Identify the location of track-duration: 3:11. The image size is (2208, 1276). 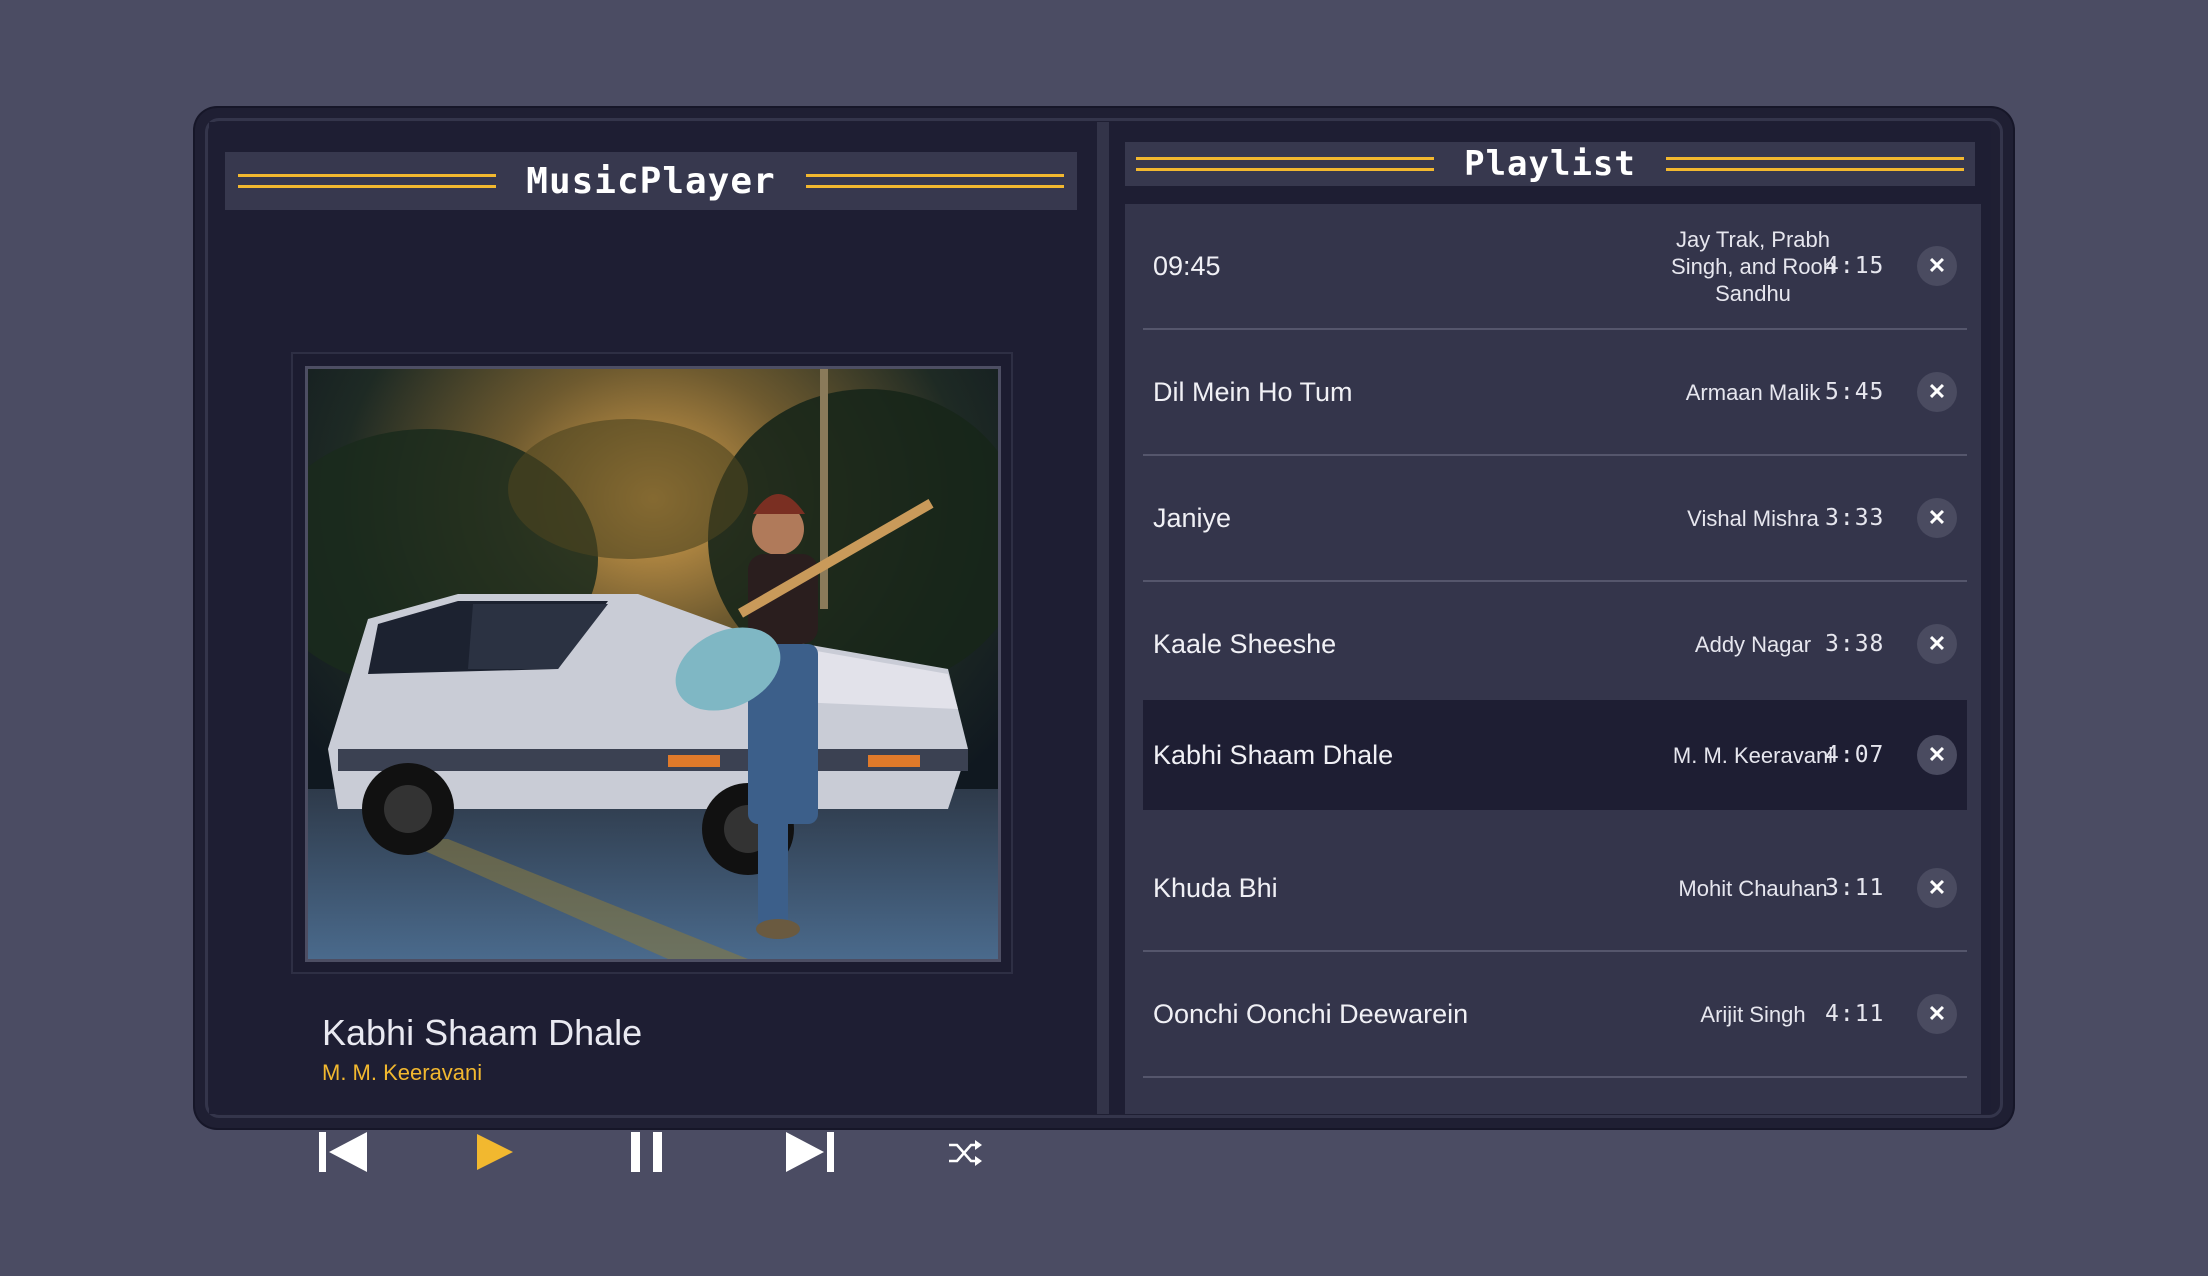
(1855, 888).